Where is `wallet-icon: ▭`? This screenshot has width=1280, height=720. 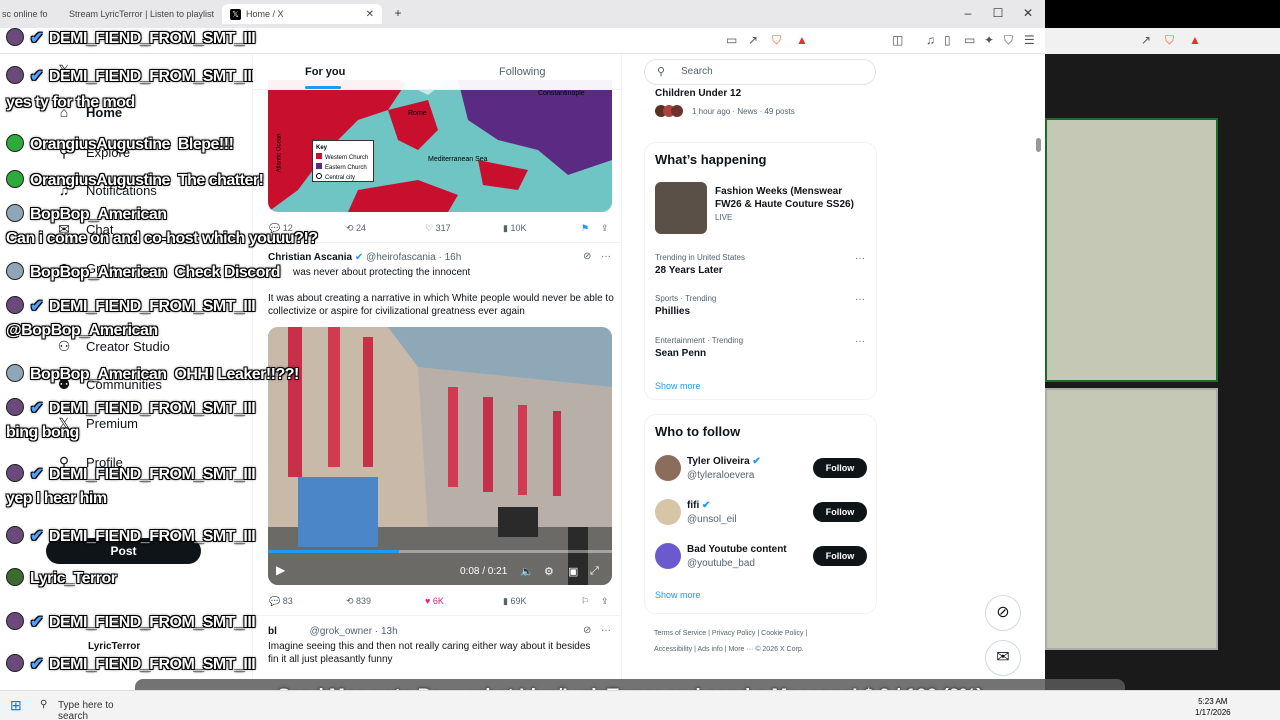 wallet-icon: ▭ is located at coordinates (969, 40).